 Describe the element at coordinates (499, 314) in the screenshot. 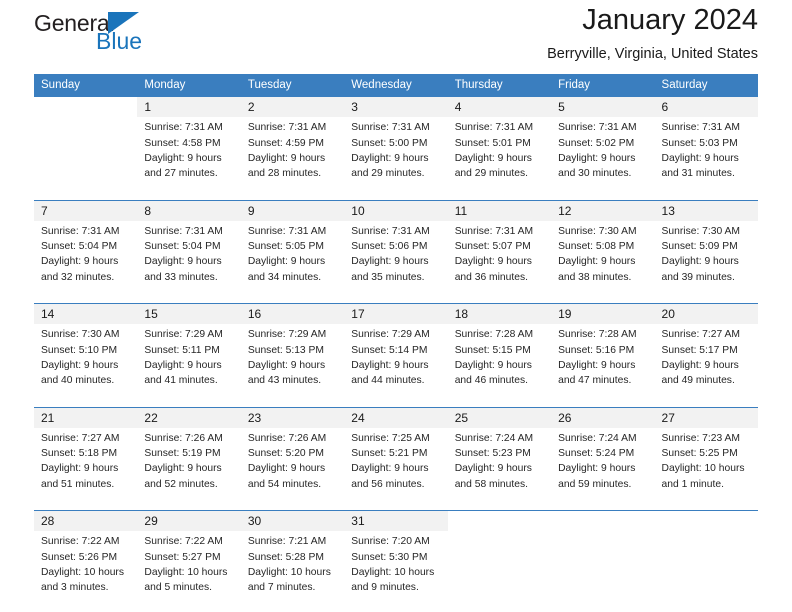

I see `day-number: 18` at that location.